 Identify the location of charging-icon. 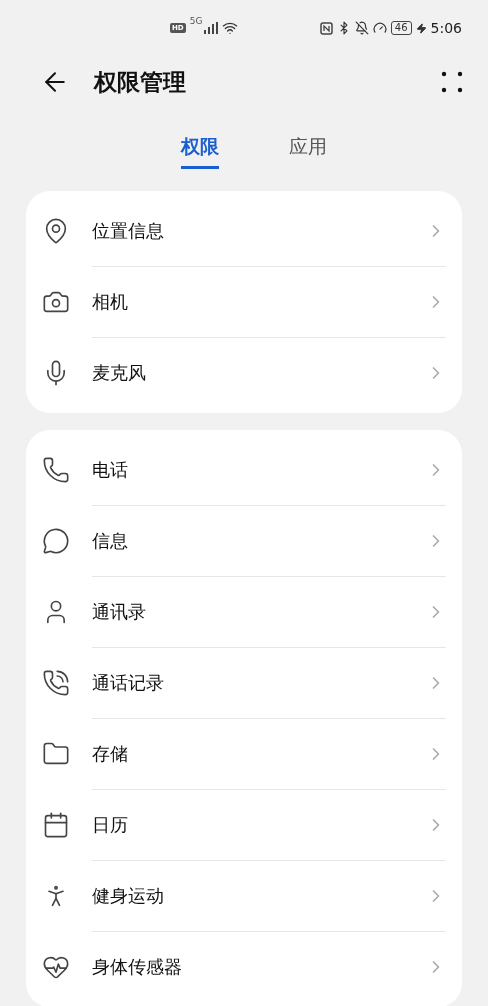
(421, 28).